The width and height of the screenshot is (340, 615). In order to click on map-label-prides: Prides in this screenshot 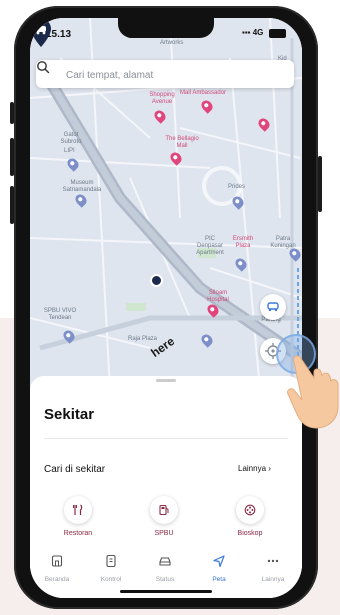, I will do `click(237, 187)`.